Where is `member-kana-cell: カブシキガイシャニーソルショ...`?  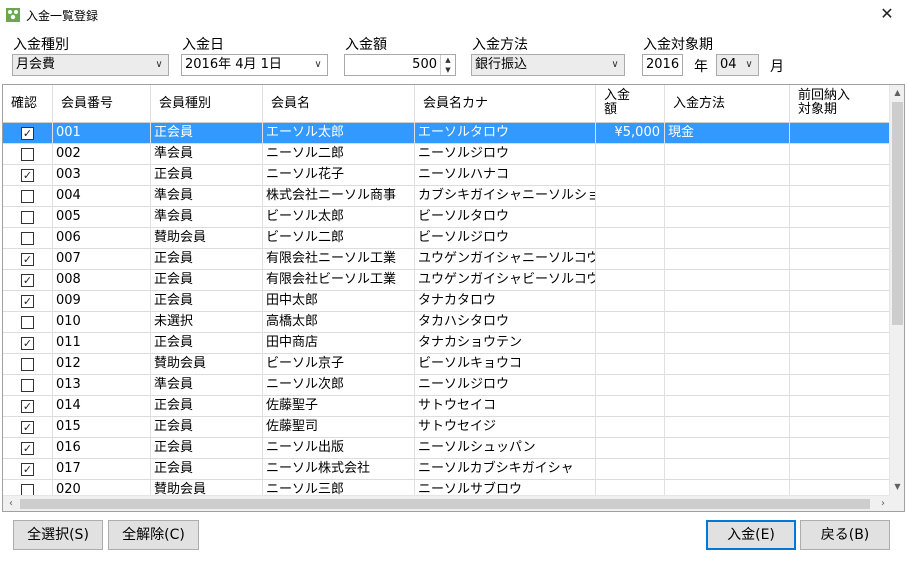
member-kana-cell: カブシキガイシャニーソルショ... is located at coordinates (505, 196).